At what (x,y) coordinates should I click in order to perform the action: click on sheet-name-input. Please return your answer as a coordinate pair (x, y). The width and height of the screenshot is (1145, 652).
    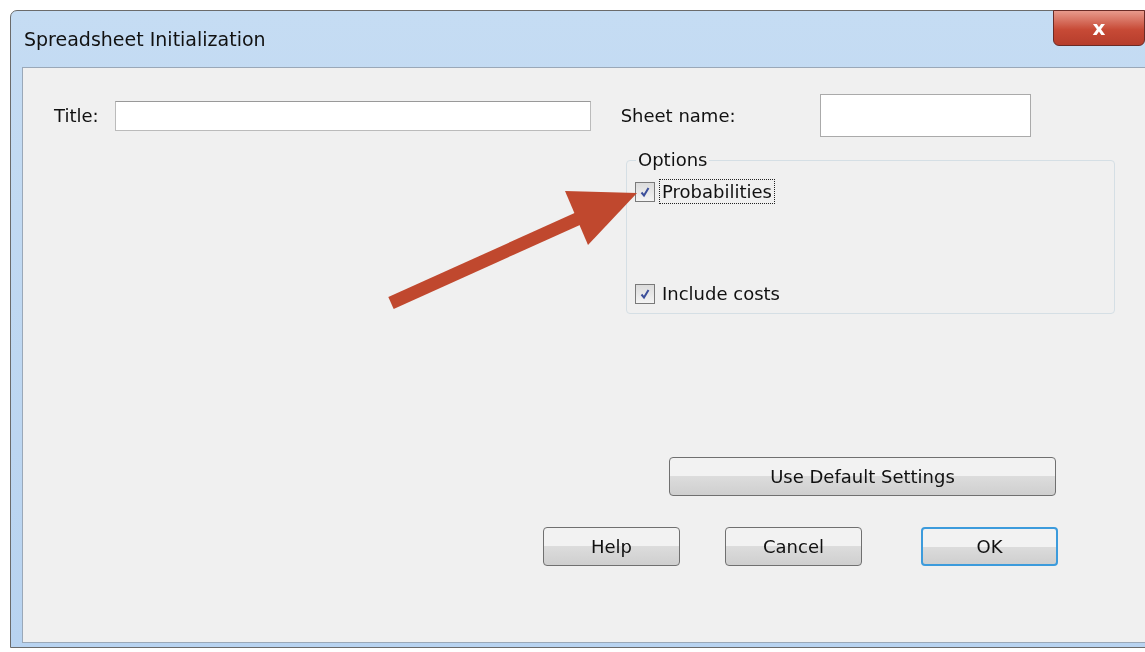
    Looking at the image, I should click on (925, 115).